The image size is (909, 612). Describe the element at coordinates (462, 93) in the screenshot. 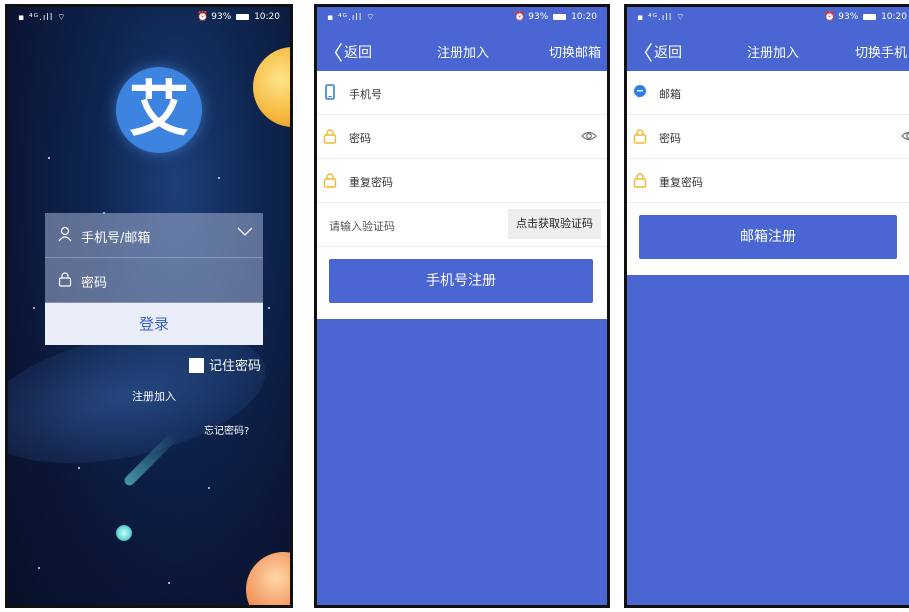

I see `phone-field: 手机号` at that location.